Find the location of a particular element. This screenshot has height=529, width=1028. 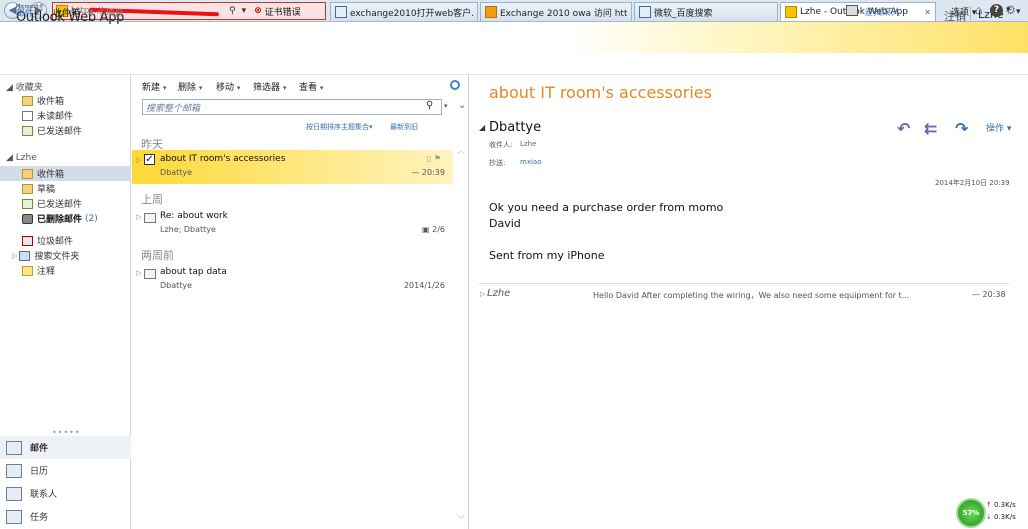

help-icon: ? is located at coordinates (996, 10).